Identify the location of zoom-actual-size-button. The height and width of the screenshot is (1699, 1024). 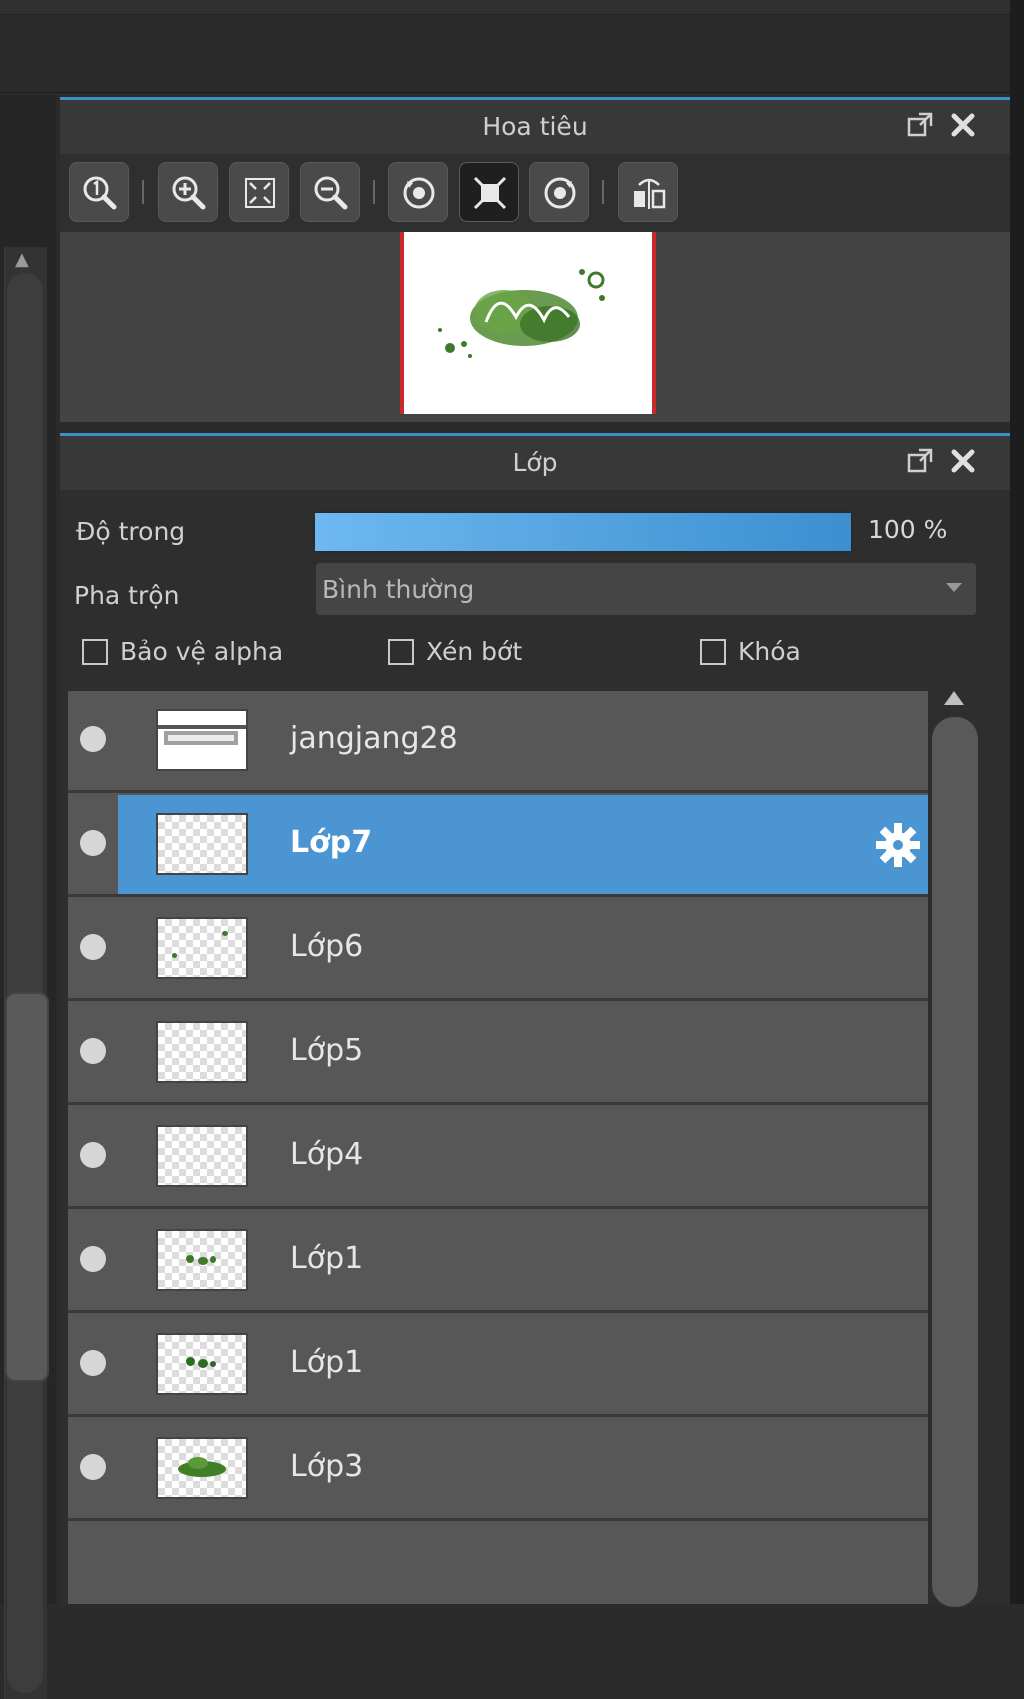
(99, 192).